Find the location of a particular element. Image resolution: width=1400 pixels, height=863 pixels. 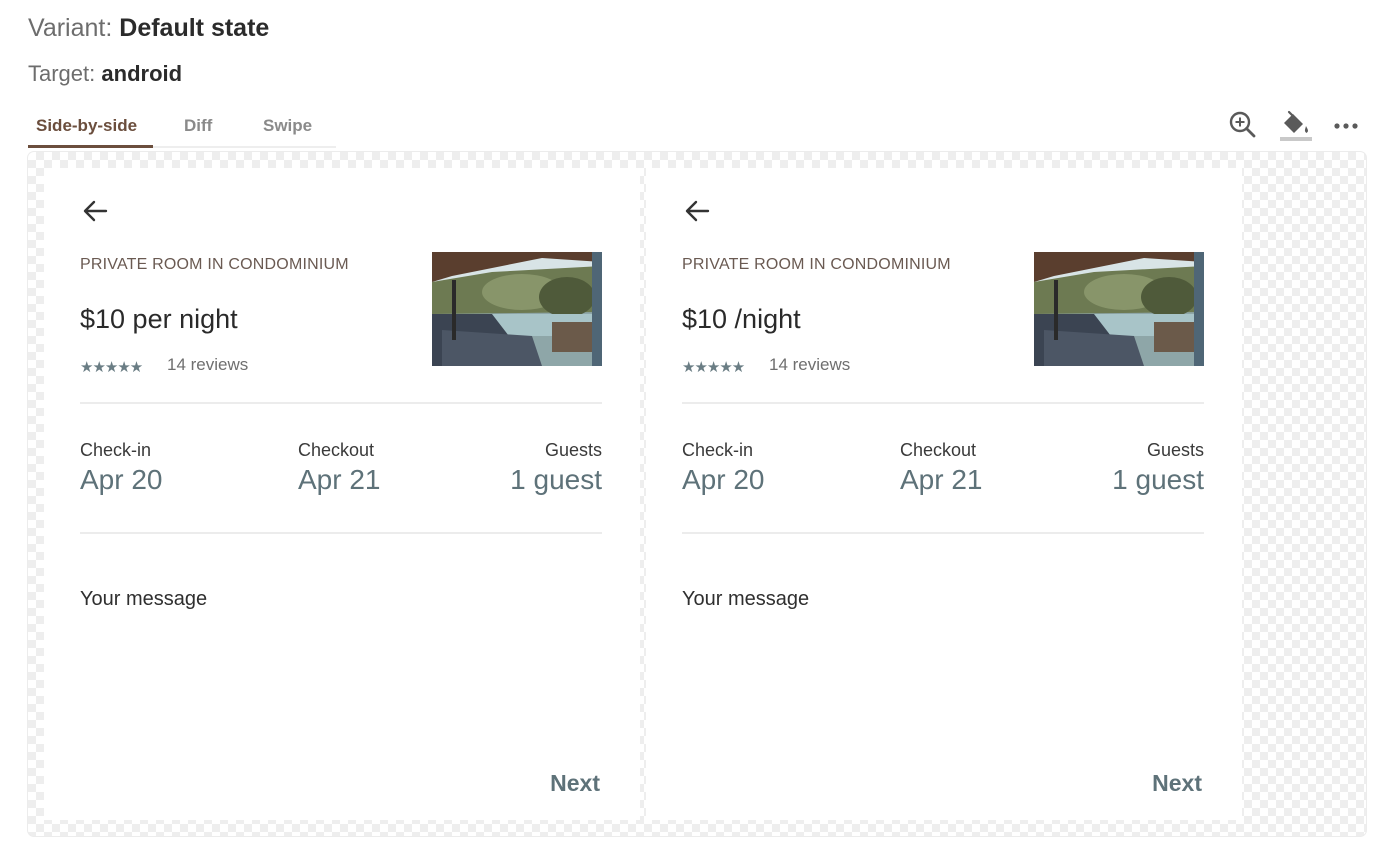

variant-value: Default state is located at coordinates (194, 28).